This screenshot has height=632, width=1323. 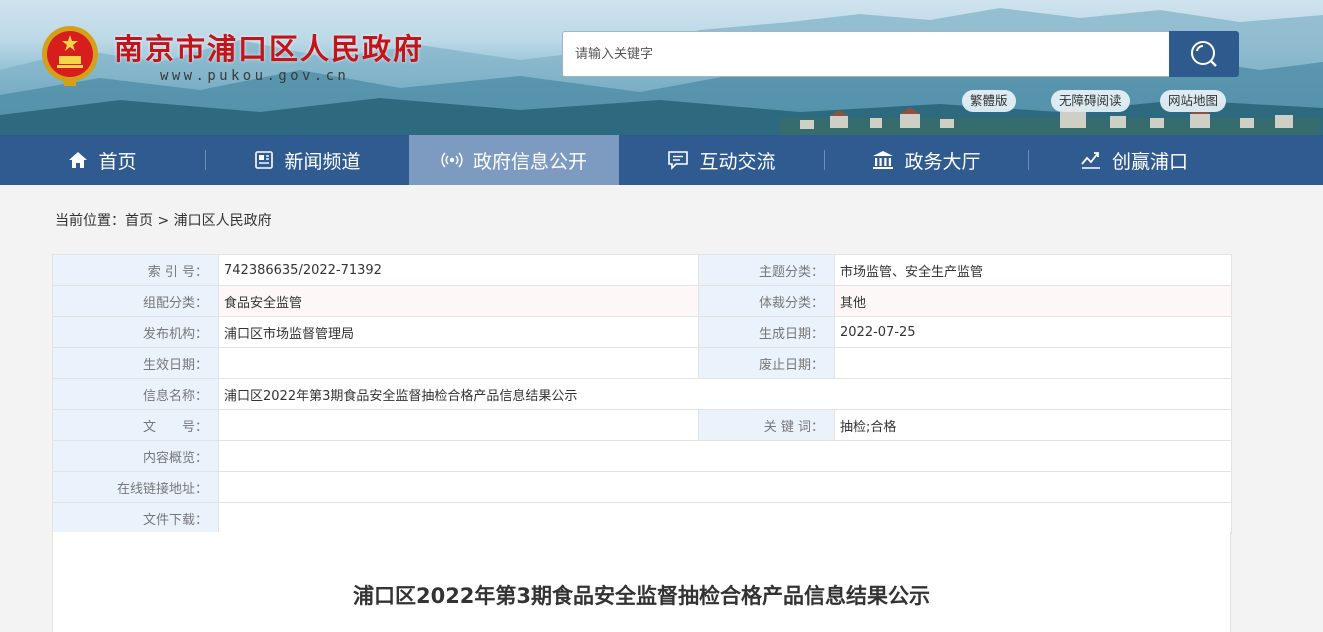 I want to click on download-label: 文件下载：, so click(x=135, y=518).